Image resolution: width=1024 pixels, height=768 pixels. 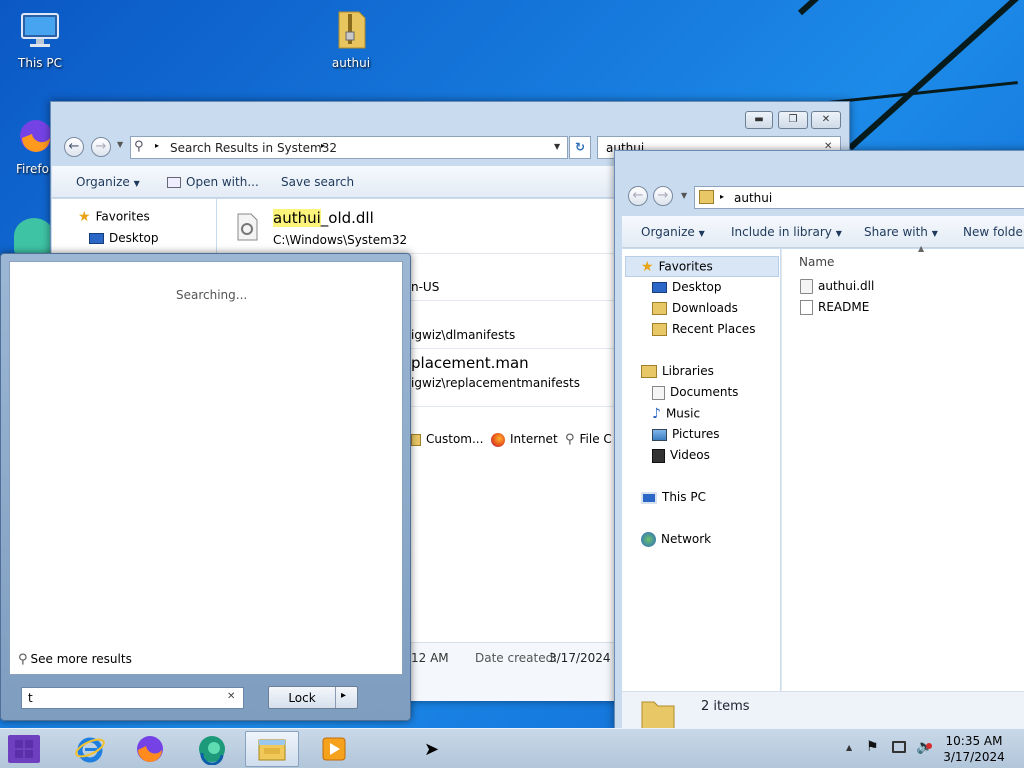 I want to click on show-hidden-icons-icon: ▲, so click(x=849, y=747).